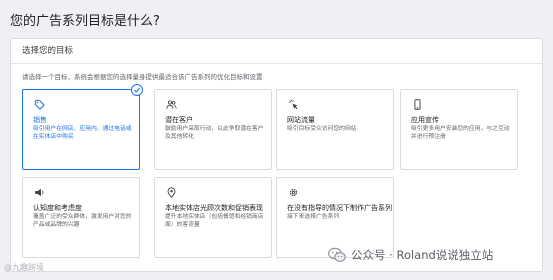 This screenshot has height=280, width=553. Describe the element at coordinates (337, 254) in the screenshot. I see `wechat-icon` at that location.